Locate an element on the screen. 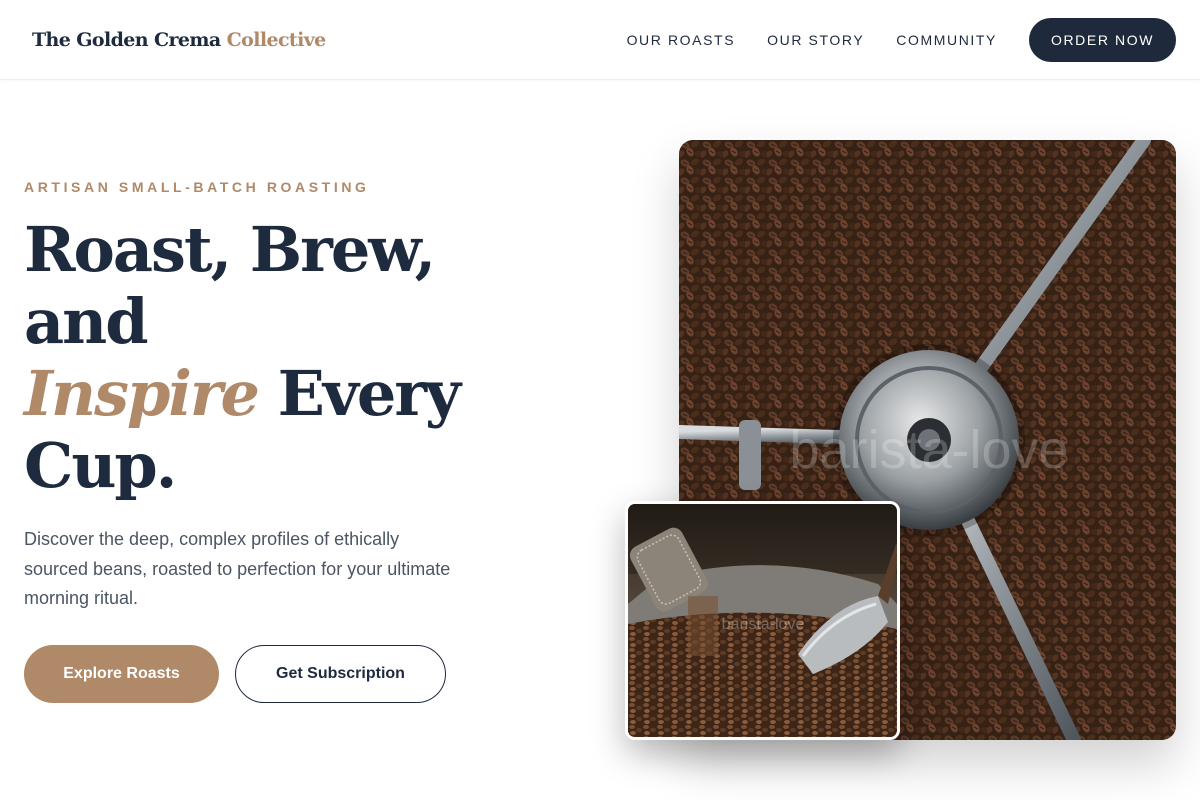  hero-inset-image: barista-love is located at coordinates (762, 620).